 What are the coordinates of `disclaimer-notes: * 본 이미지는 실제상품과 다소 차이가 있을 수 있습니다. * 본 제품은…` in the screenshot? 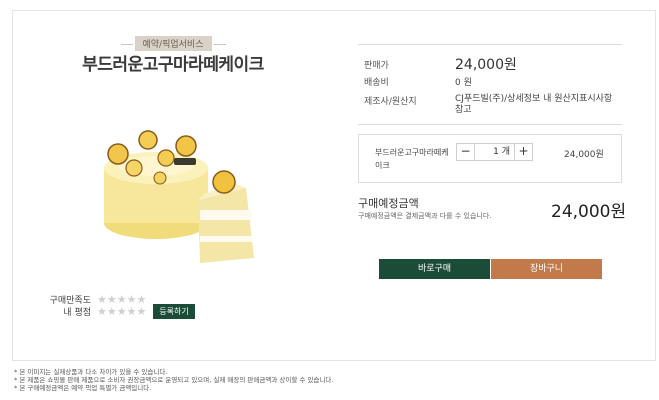 It's located at (173, 380).